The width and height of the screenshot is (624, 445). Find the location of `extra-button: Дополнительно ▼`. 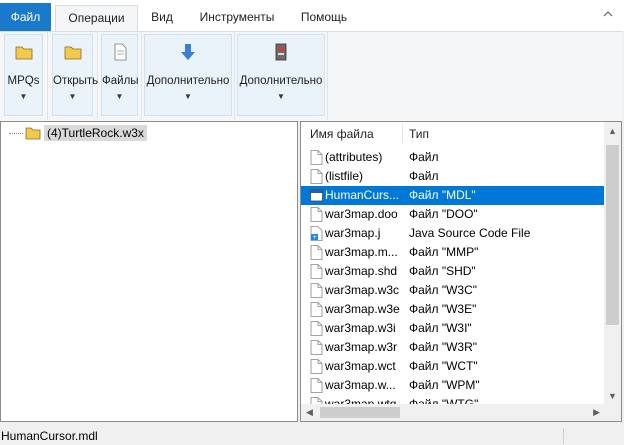

extra-button: Дополнительно ▼ is located at coordinates (188, 75).